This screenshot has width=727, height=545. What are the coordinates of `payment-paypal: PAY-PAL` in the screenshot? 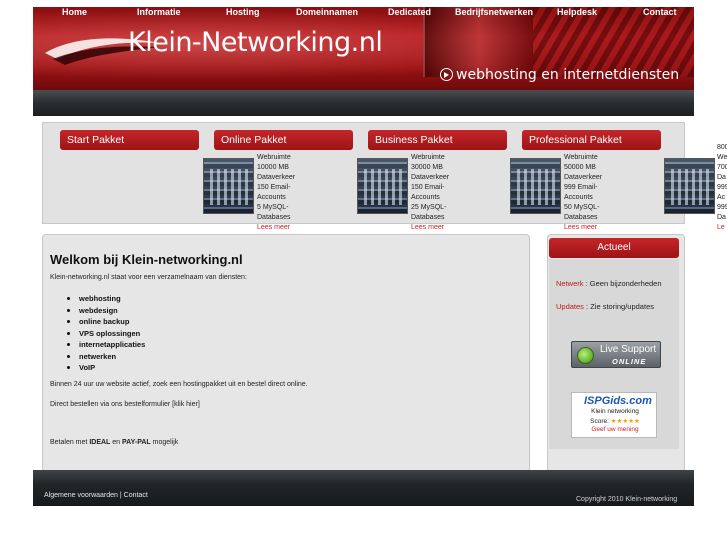 It's located at (136, 442).